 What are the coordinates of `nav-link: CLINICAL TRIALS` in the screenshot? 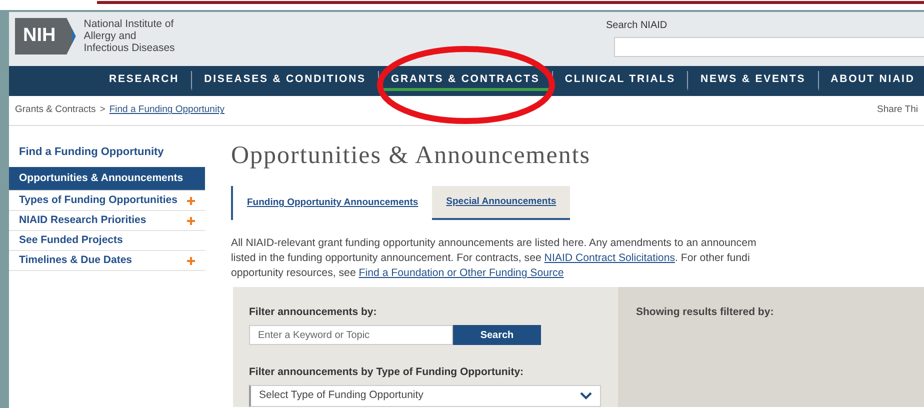 It's located at (620, 81).